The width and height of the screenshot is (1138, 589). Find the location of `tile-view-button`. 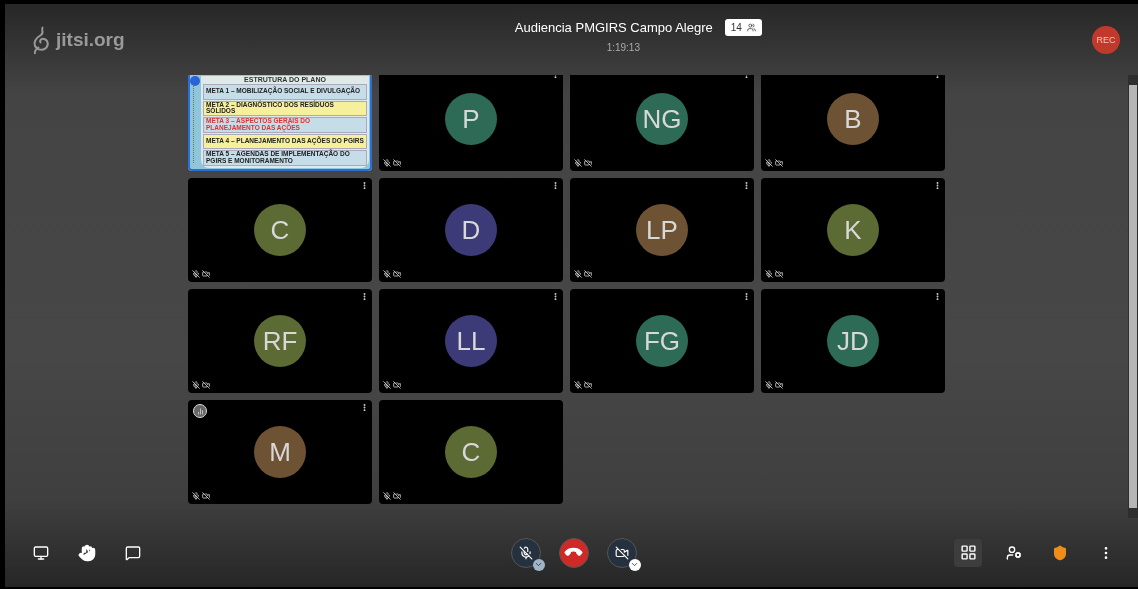

tile-view-button is located at coordinates (968, 552).